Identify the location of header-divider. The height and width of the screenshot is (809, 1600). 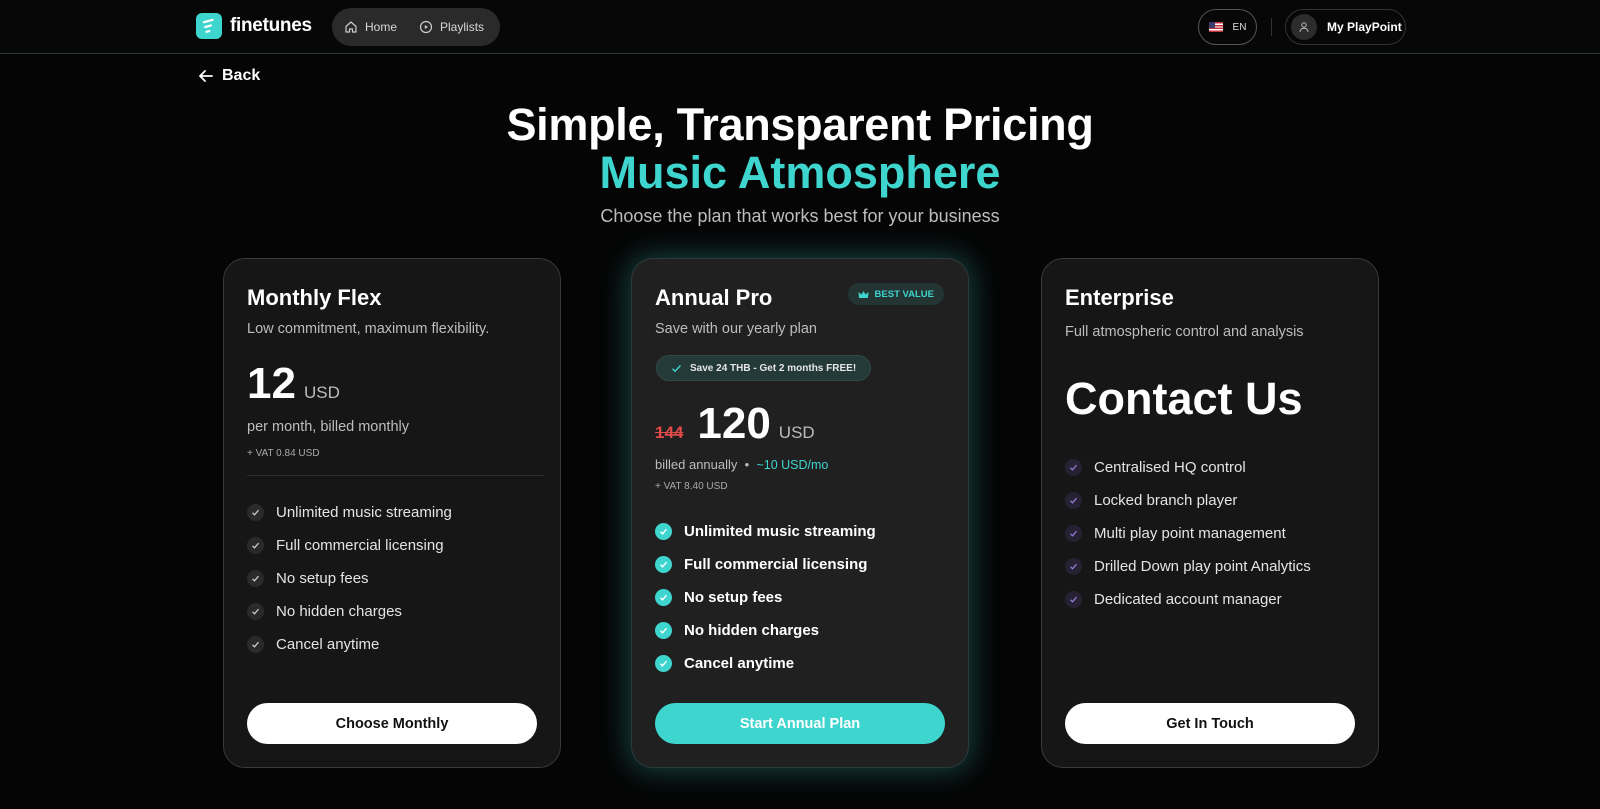
(1271, 27).